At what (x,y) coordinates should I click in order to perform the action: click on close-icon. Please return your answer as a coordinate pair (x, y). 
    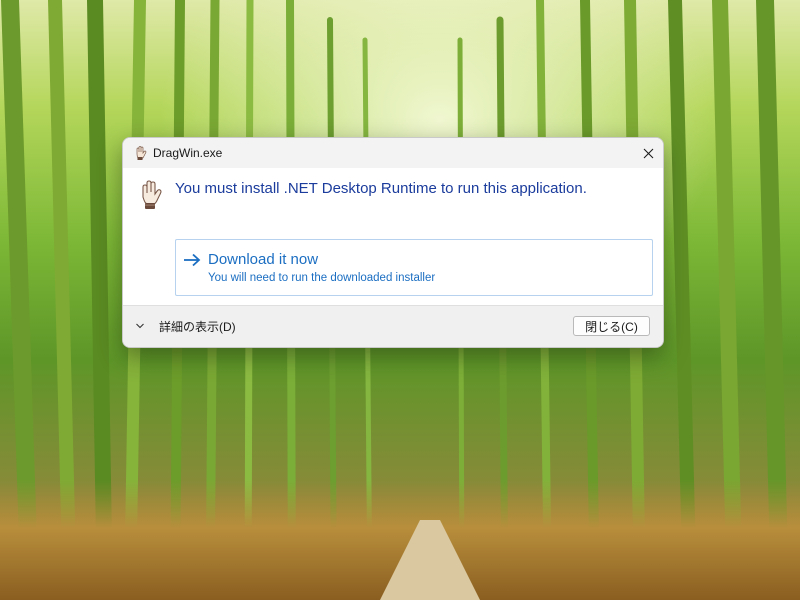
    Looking at the image, I should click on (648, 153).